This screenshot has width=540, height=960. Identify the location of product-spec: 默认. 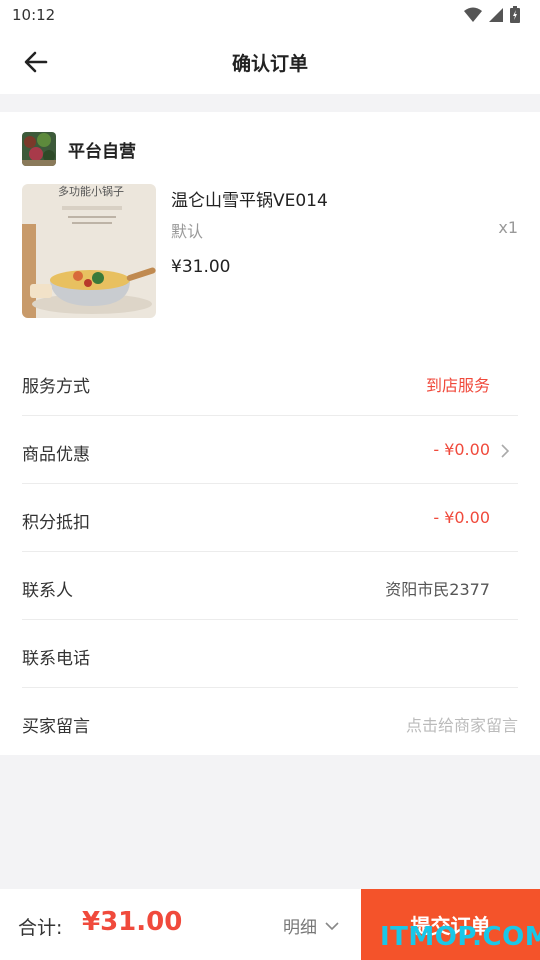
(187, 231).